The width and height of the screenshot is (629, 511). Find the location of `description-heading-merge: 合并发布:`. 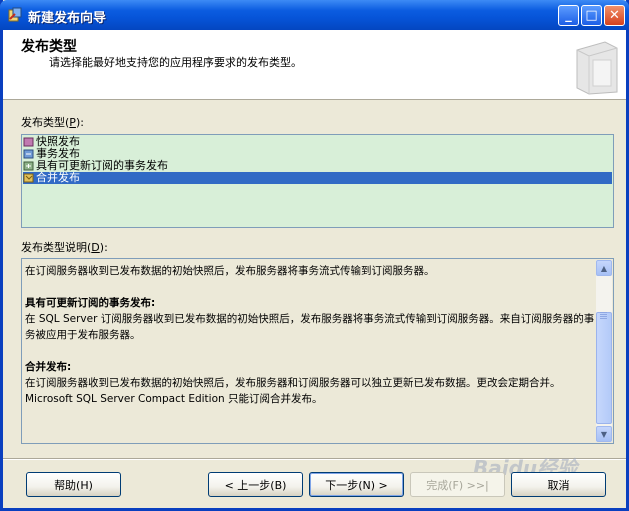

description-heading-merge: 合并发布: is located at coordinates (48, 367).